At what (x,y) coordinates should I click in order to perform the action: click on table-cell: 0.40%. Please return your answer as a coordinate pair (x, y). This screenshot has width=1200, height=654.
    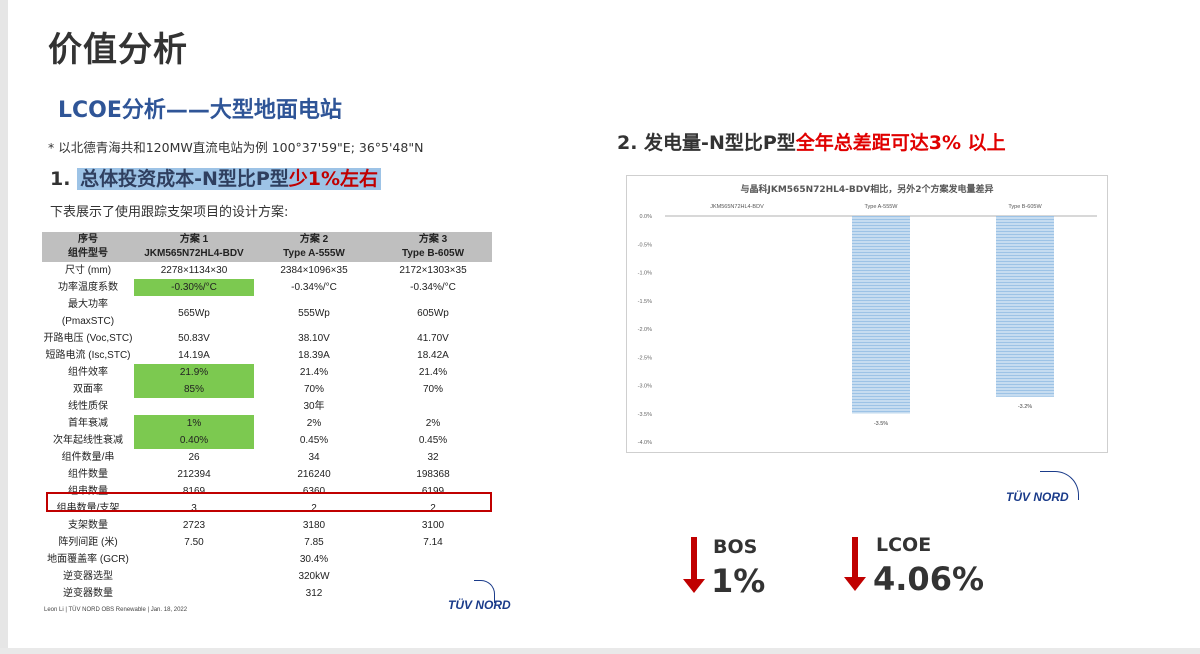
    Looking at the image, I should click on (194, 440).